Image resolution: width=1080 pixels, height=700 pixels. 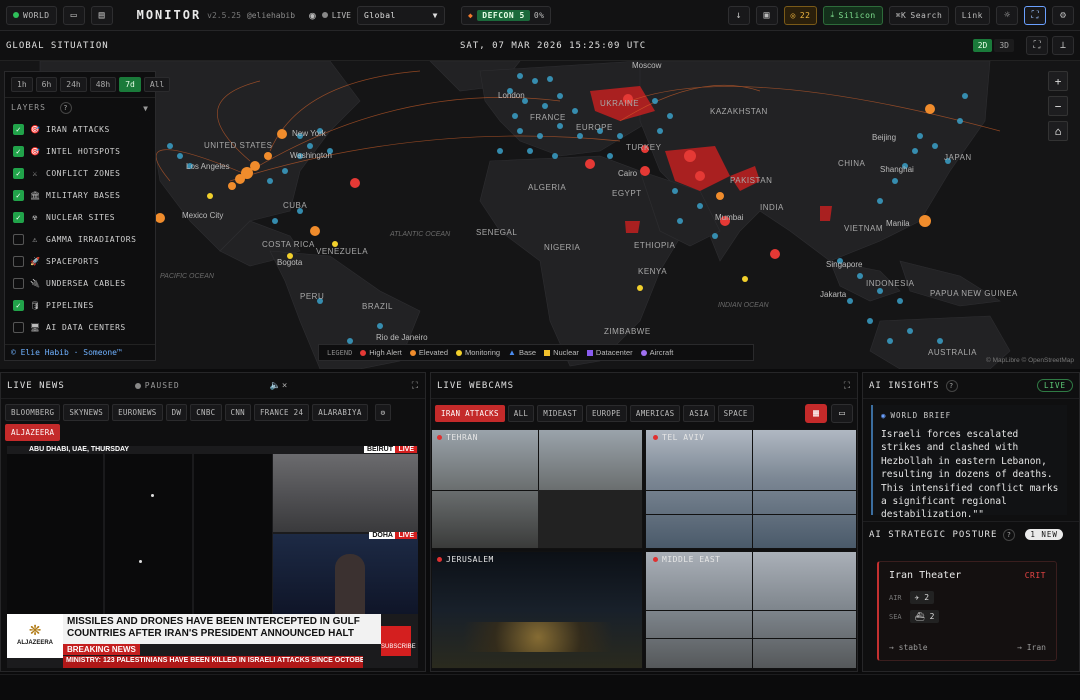 I want to click on layer-icon: 🎯, so click(x=35, y=129).